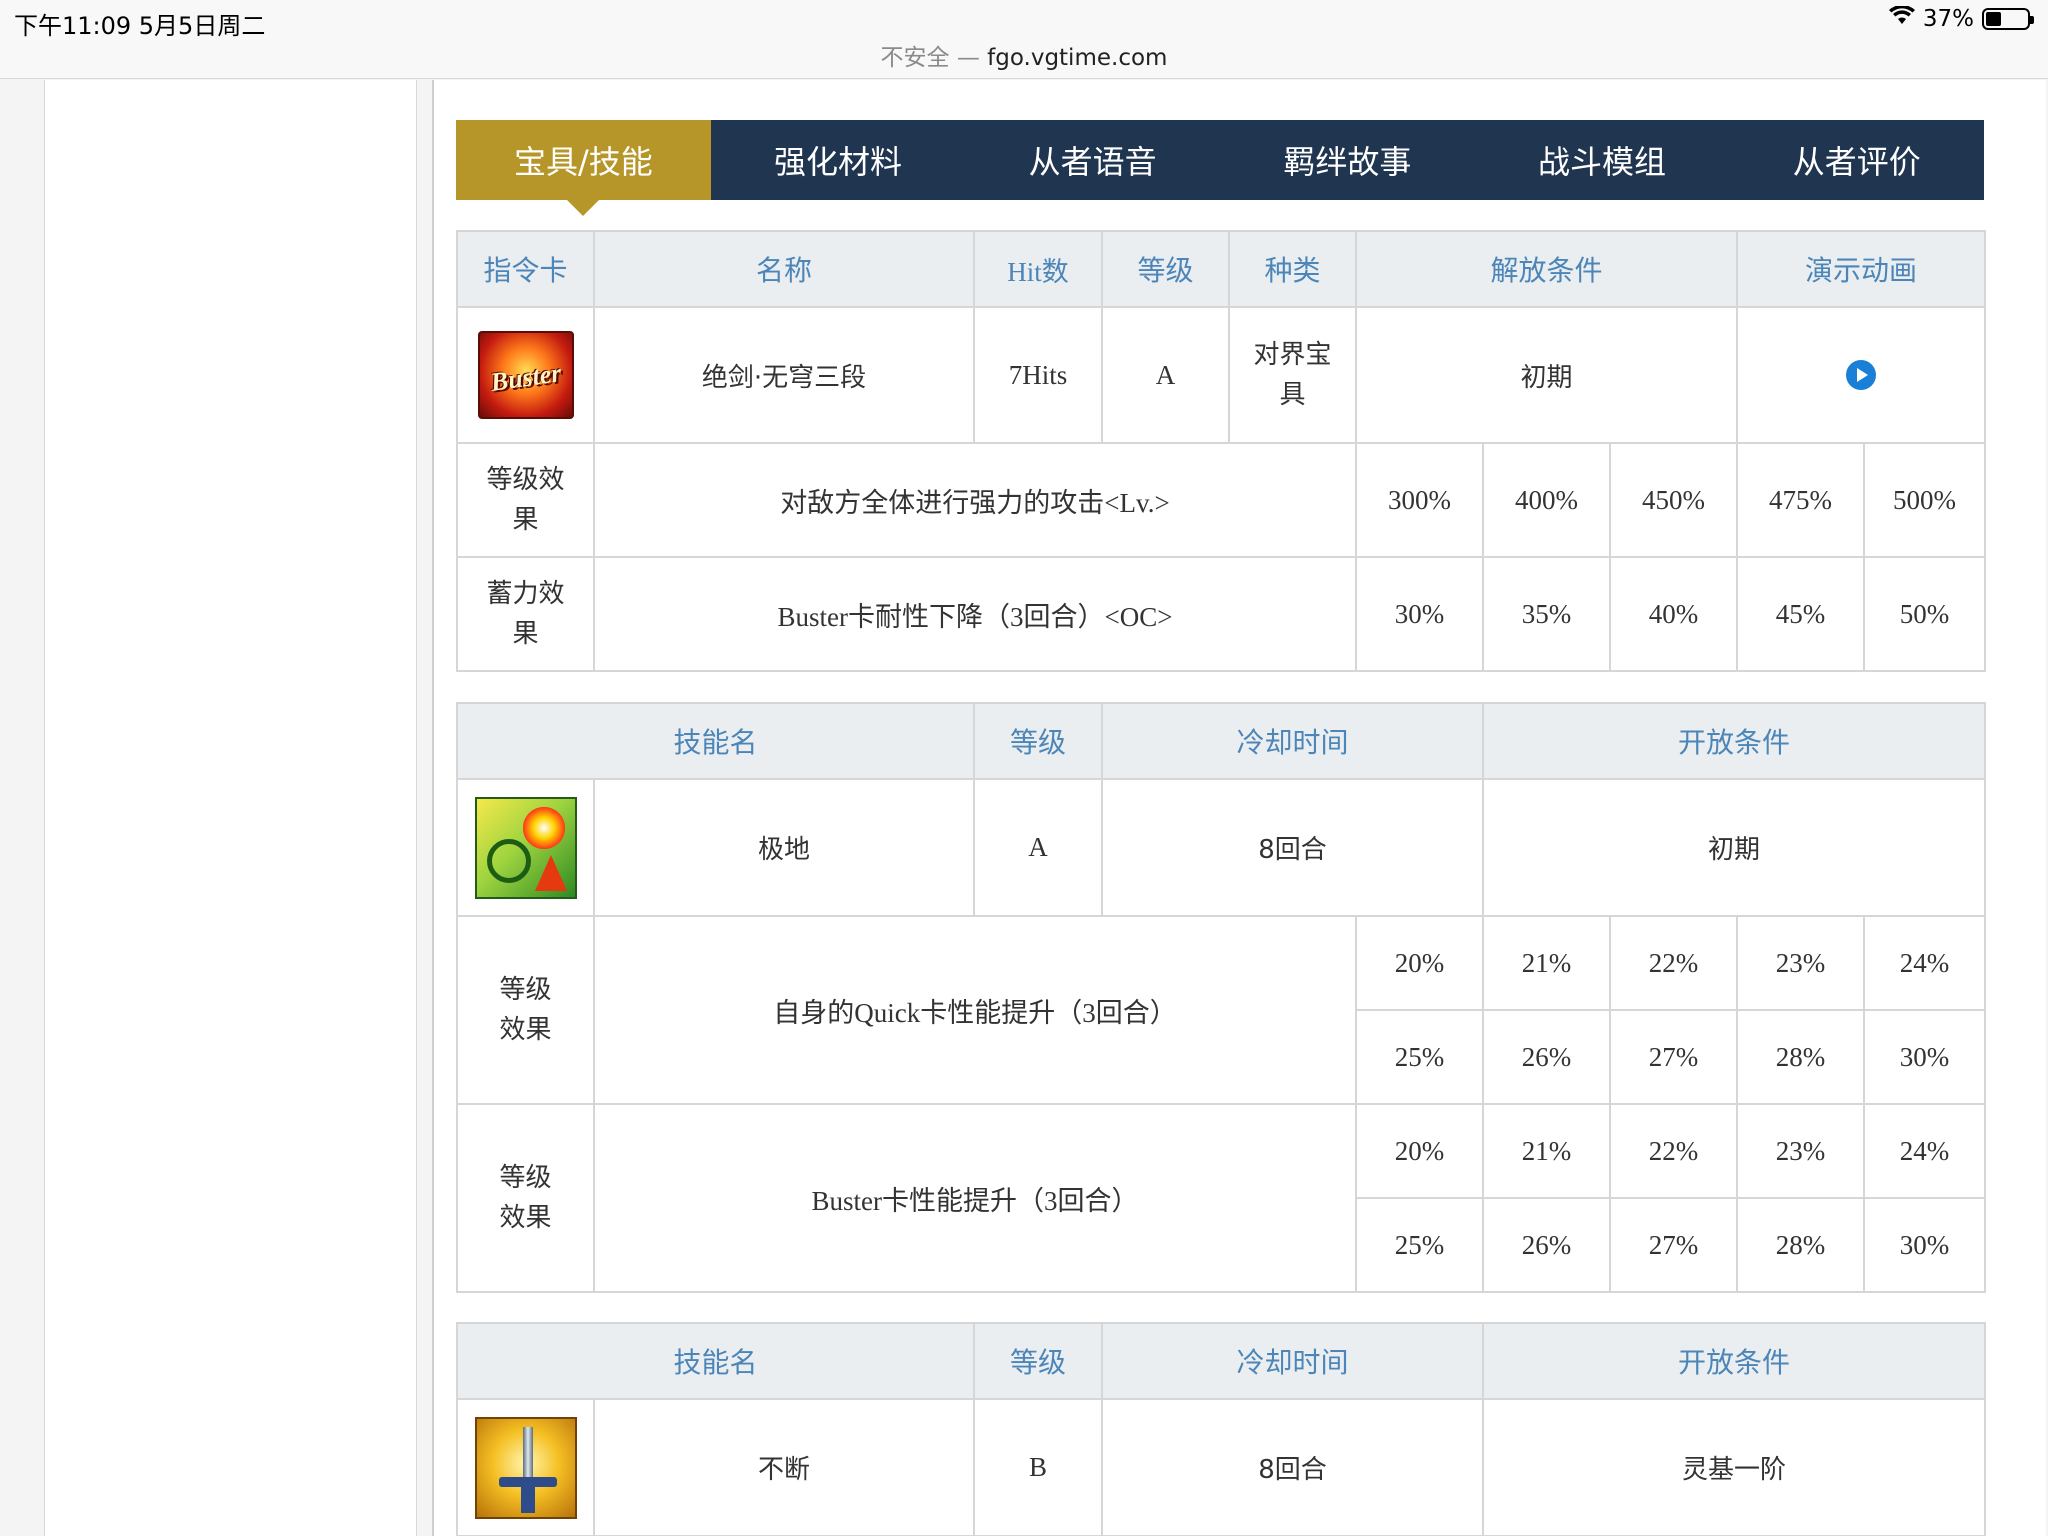  I want to click on browser-top-bar: 下午11:09 5月5日周二 37% 不安全 — fgo.vgtime.com, so click(1024, 39).